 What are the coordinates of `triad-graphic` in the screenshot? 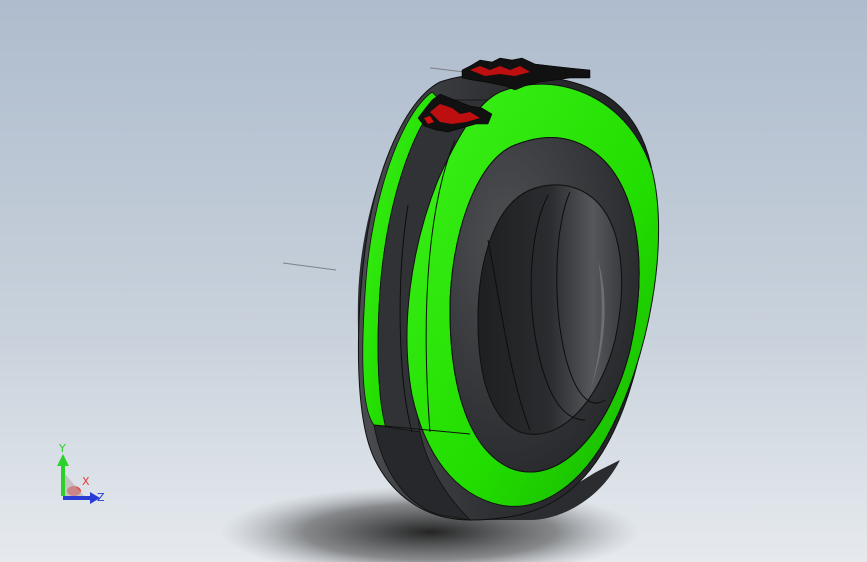 It's located at (78, 479).